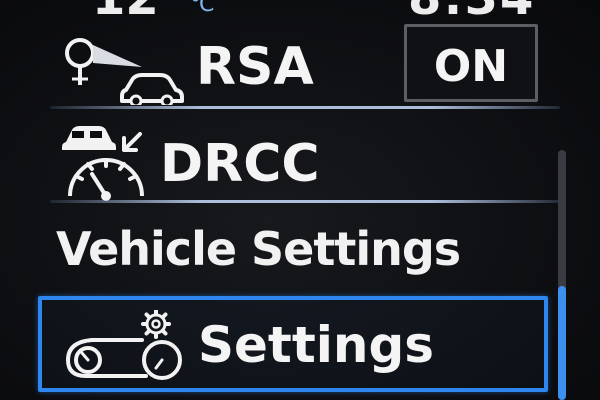 The image size is (600, 400). I want to click on dynamic-radar-cruise-icon, so click(103, 163).